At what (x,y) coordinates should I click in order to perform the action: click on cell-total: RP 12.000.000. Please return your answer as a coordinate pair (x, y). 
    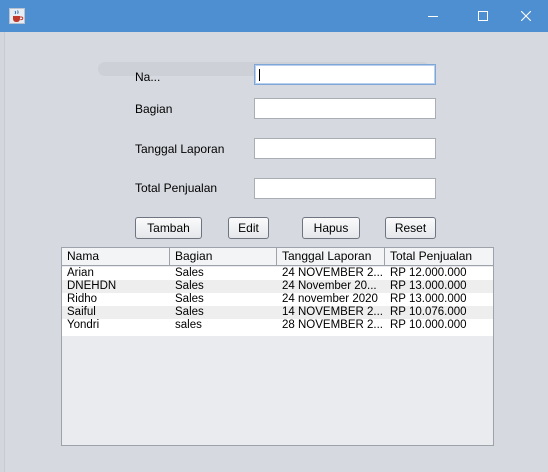
    Looking at the image, I should click on (428, 273).